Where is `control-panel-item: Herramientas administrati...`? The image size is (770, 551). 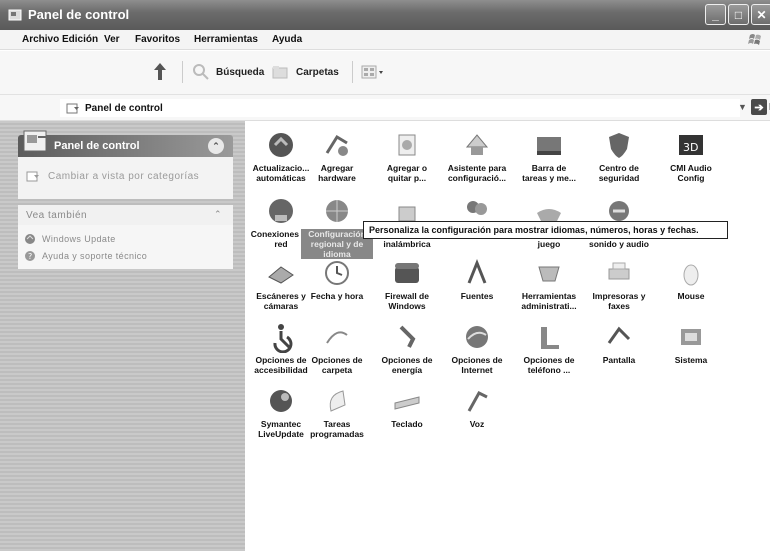 control-panel-item: Herramientas administrati... is located at coordinates (549, 288).